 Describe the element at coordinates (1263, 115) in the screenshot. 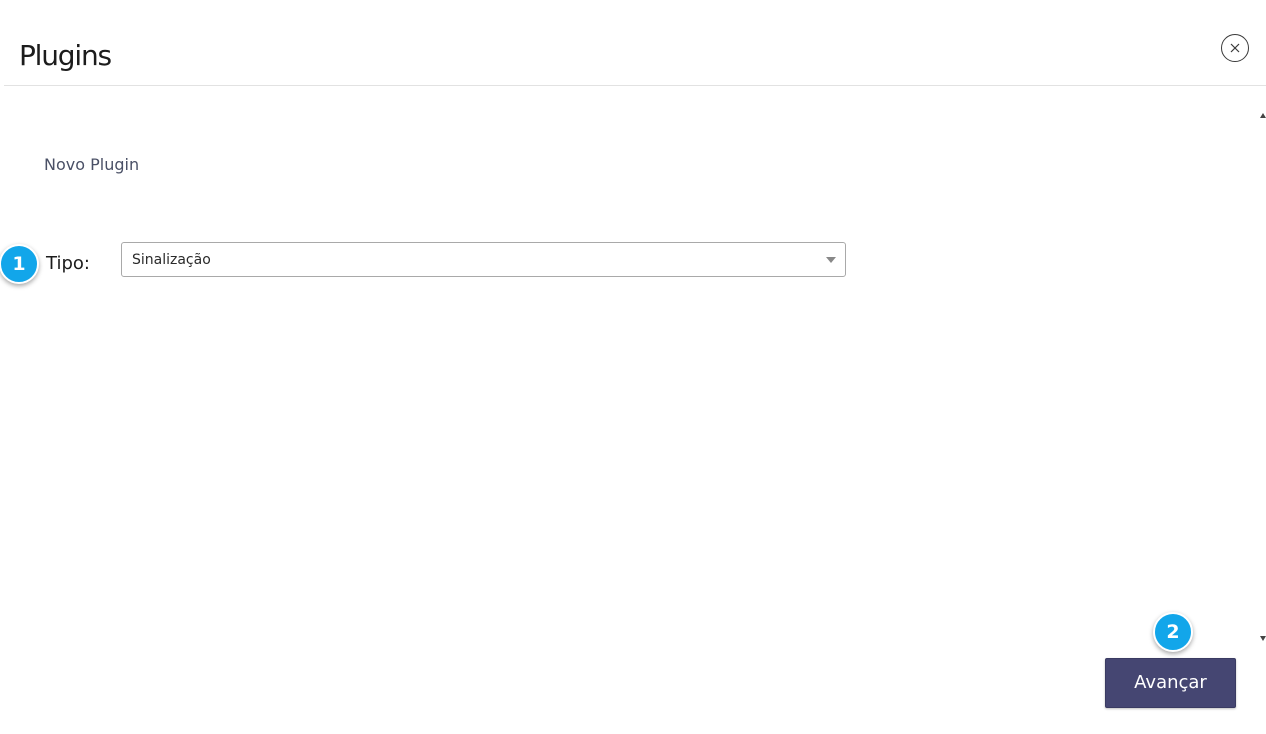

I see `scroll-up-arrow` at that location.